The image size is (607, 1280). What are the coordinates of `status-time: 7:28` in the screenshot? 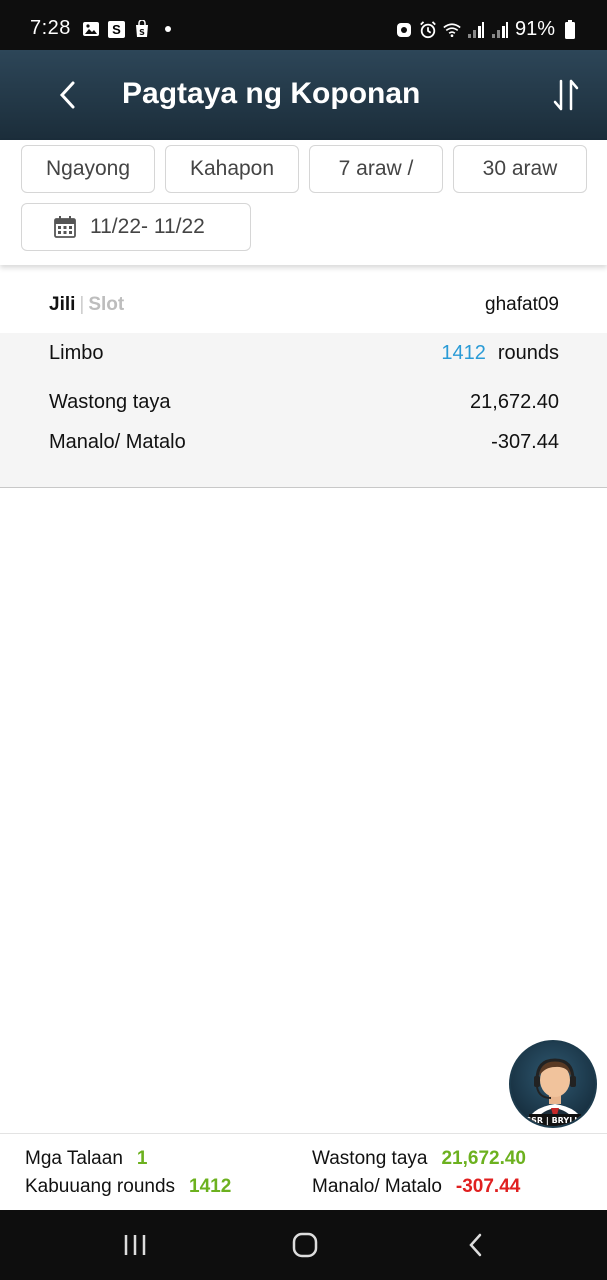 It's located at (50, 28).